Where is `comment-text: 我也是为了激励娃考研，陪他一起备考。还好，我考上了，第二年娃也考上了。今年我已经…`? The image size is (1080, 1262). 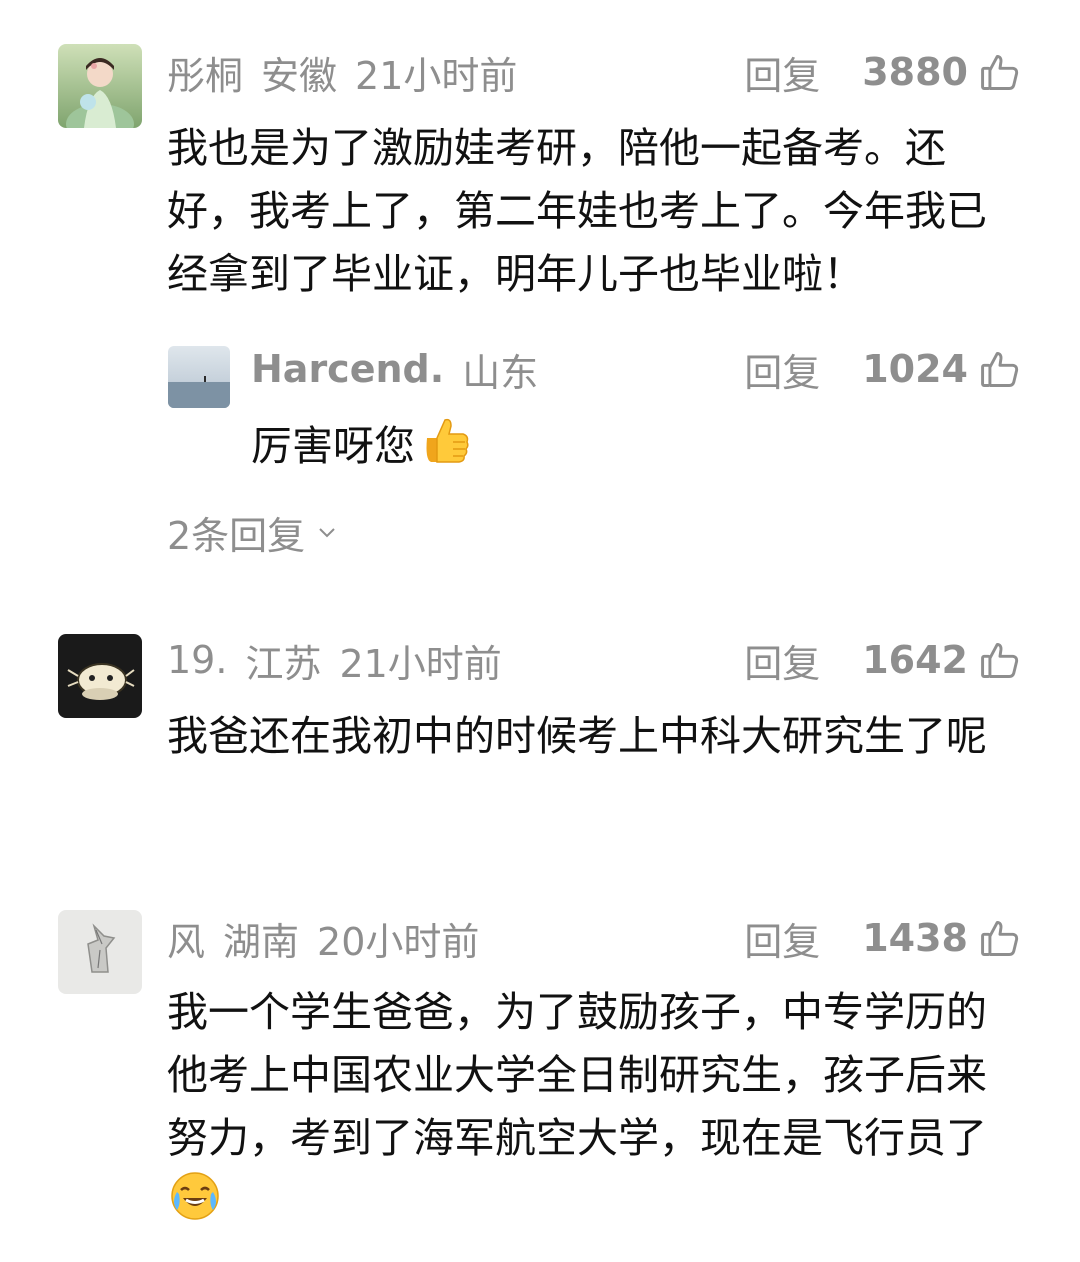
comment-text: 我也是为了激励娃考研，陪他一起备考。还好，我考上了，第二年娃也考上了。今年我已经… is located at coordinates (577, 211).